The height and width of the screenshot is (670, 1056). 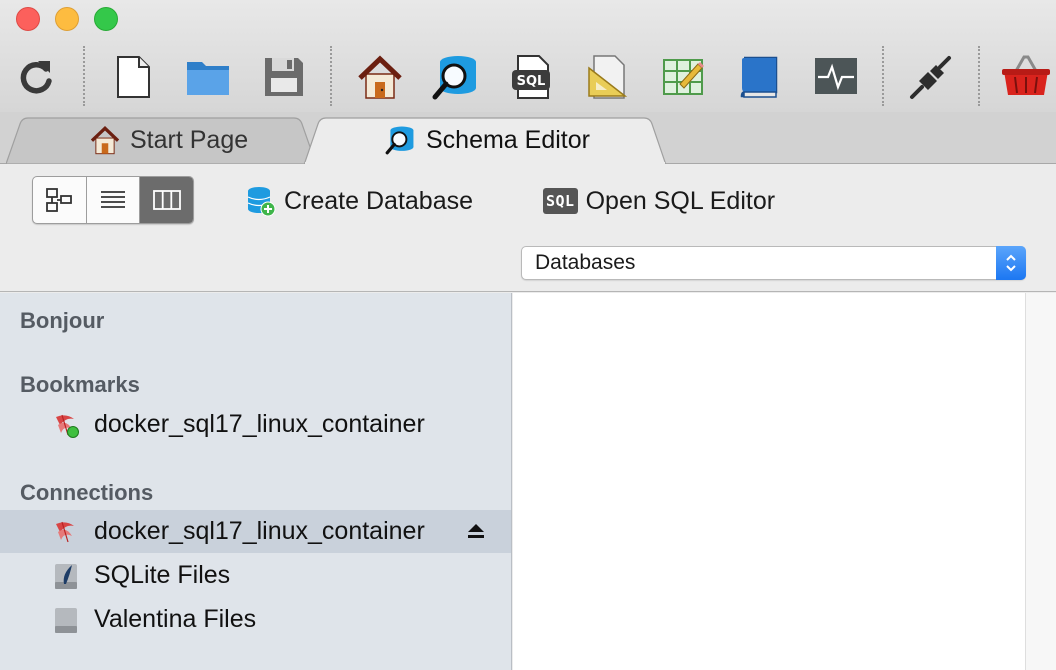 I want to click on store-button, so click(x=1026, y=77).